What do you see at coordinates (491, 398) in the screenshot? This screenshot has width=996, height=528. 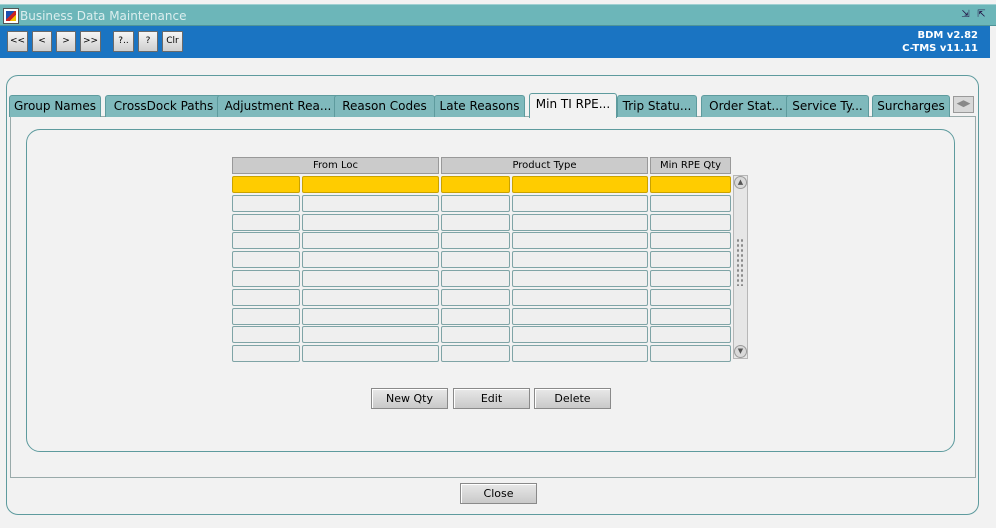 I see `edit-button: Edit` at bounding box center [491, 398].